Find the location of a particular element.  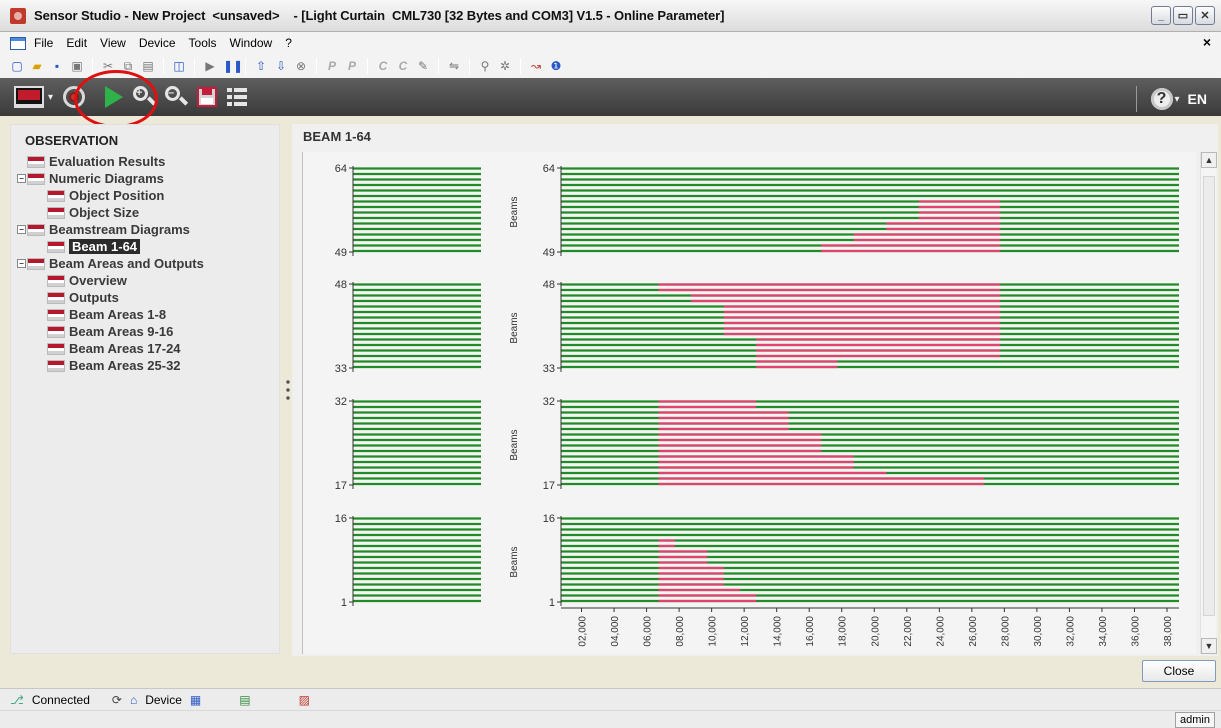

transfer-icon: ▤ is located at coordinates (244, 700).